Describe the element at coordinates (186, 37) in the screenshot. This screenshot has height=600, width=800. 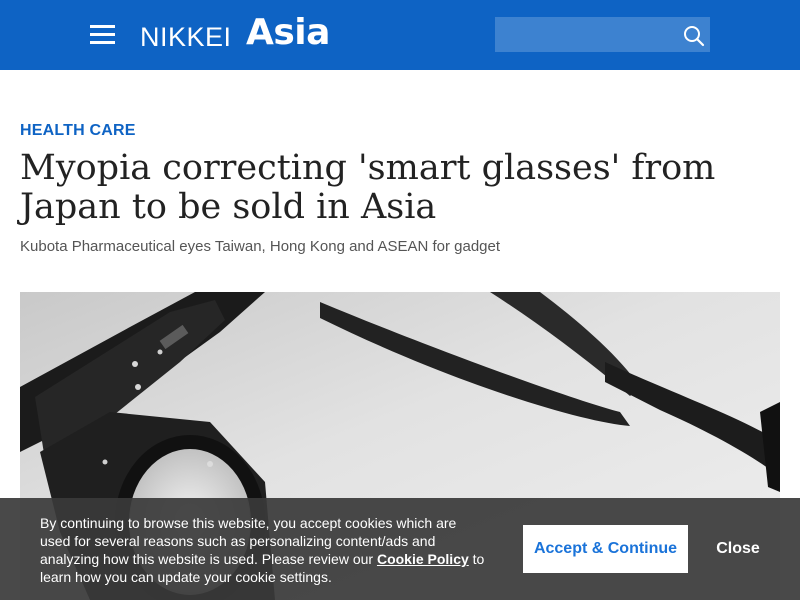
I see `logo-nikkei-text: NIKKEI` at that location.